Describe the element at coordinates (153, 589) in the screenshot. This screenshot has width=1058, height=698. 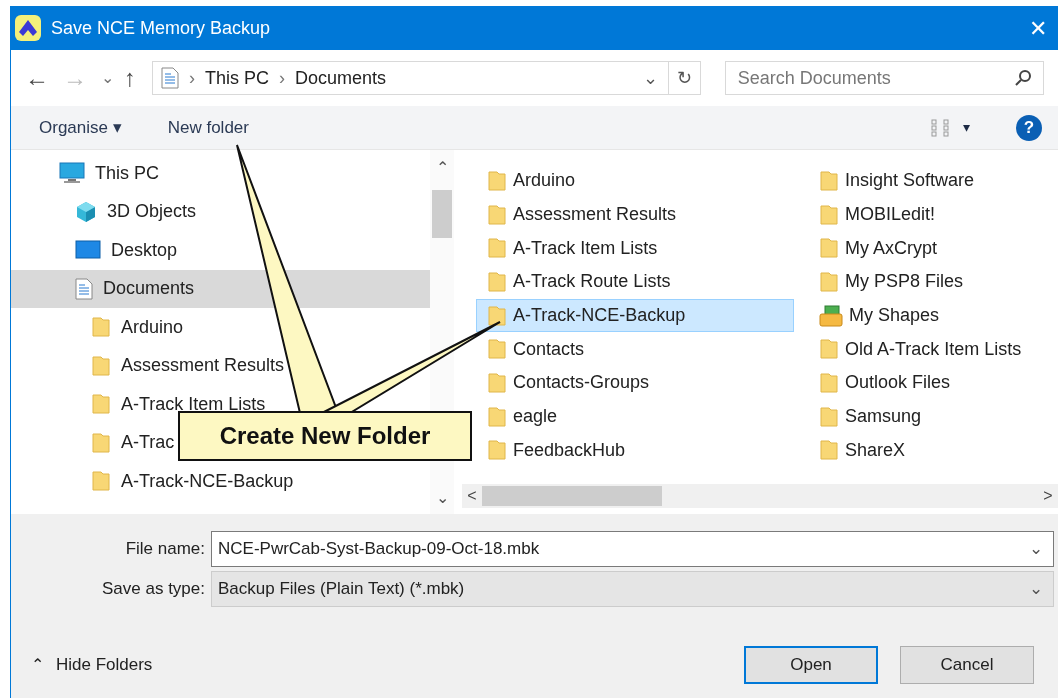
I see `field-label: Save as type:` at that location.